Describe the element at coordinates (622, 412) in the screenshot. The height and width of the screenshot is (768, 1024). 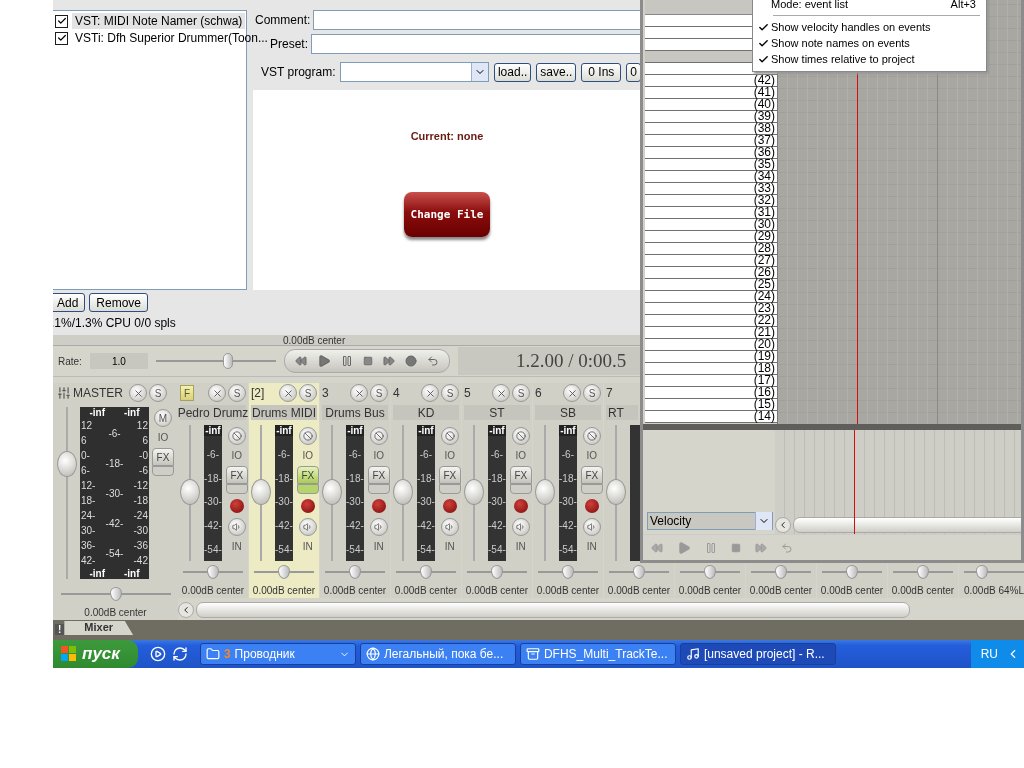
I see `track-name: RT` at that location.